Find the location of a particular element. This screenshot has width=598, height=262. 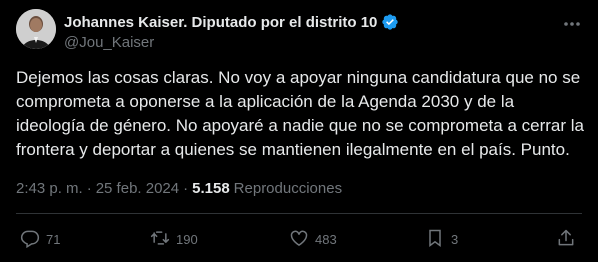

more-options-icon is located at coordinates (572, 24).